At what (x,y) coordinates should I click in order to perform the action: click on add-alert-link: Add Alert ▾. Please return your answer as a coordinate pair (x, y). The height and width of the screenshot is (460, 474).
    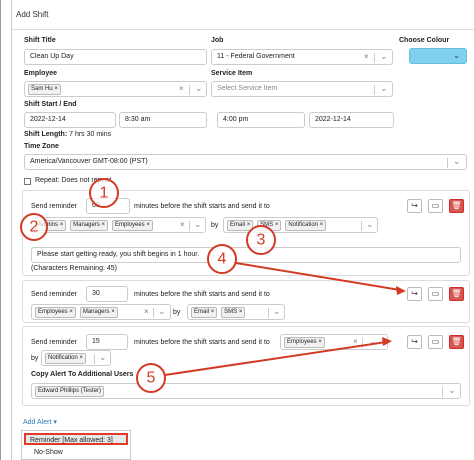
    Looking at the image, I should click on (40, 422).